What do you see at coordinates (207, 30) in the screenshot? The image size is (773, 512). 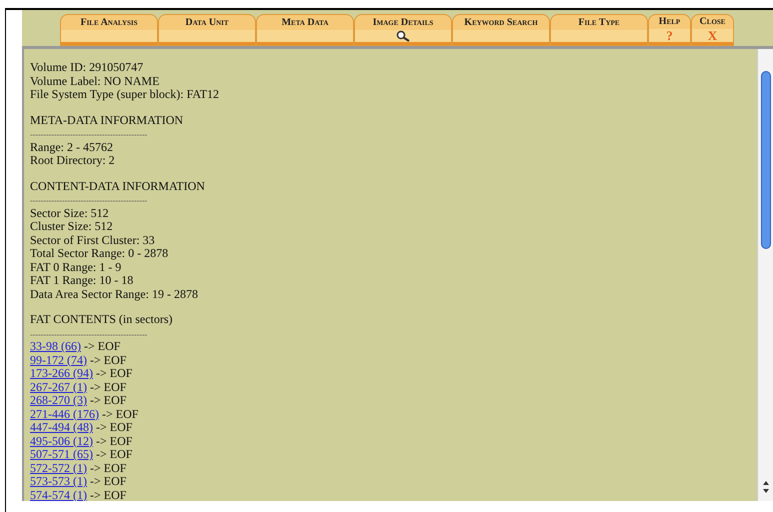 I see `toolbar-tab: Data Unit` at bounding box center [207, 30].